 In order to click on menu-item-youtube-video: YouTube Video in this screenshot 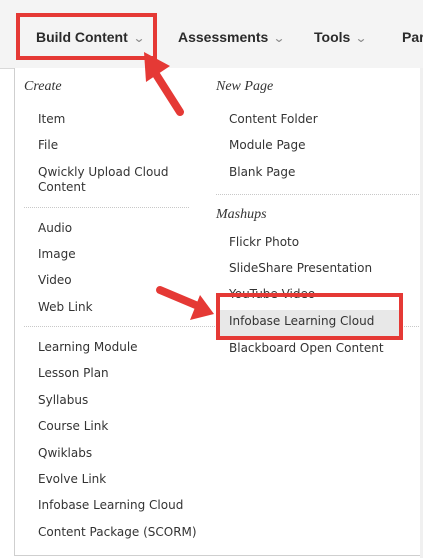, I will do `click(272, 294)`.